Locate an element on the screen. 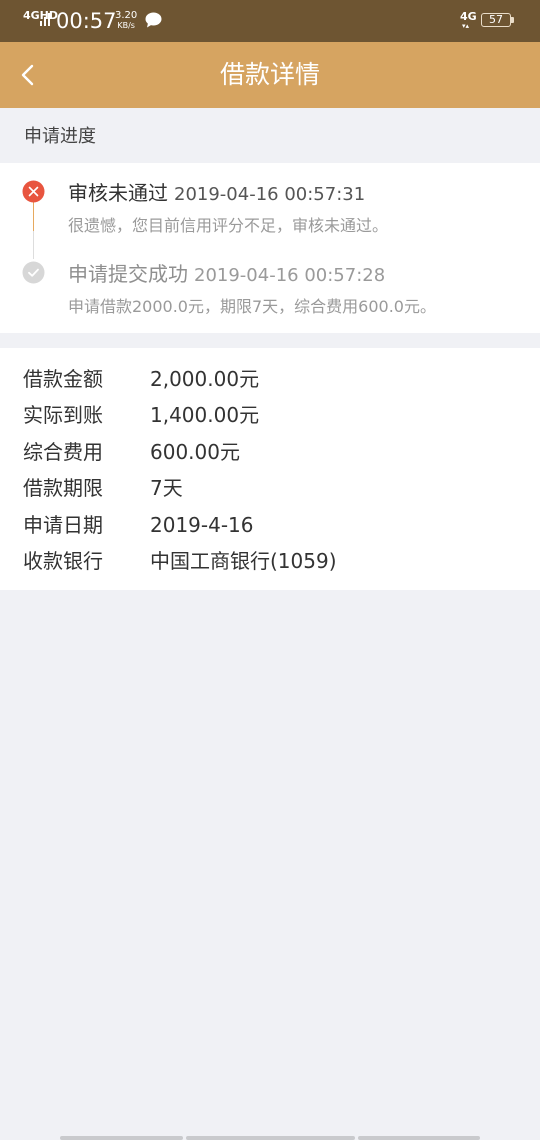 The height and width of the screenshot is (1140, 540). app-header: 借款详情 is located at coordinates (270, 75).